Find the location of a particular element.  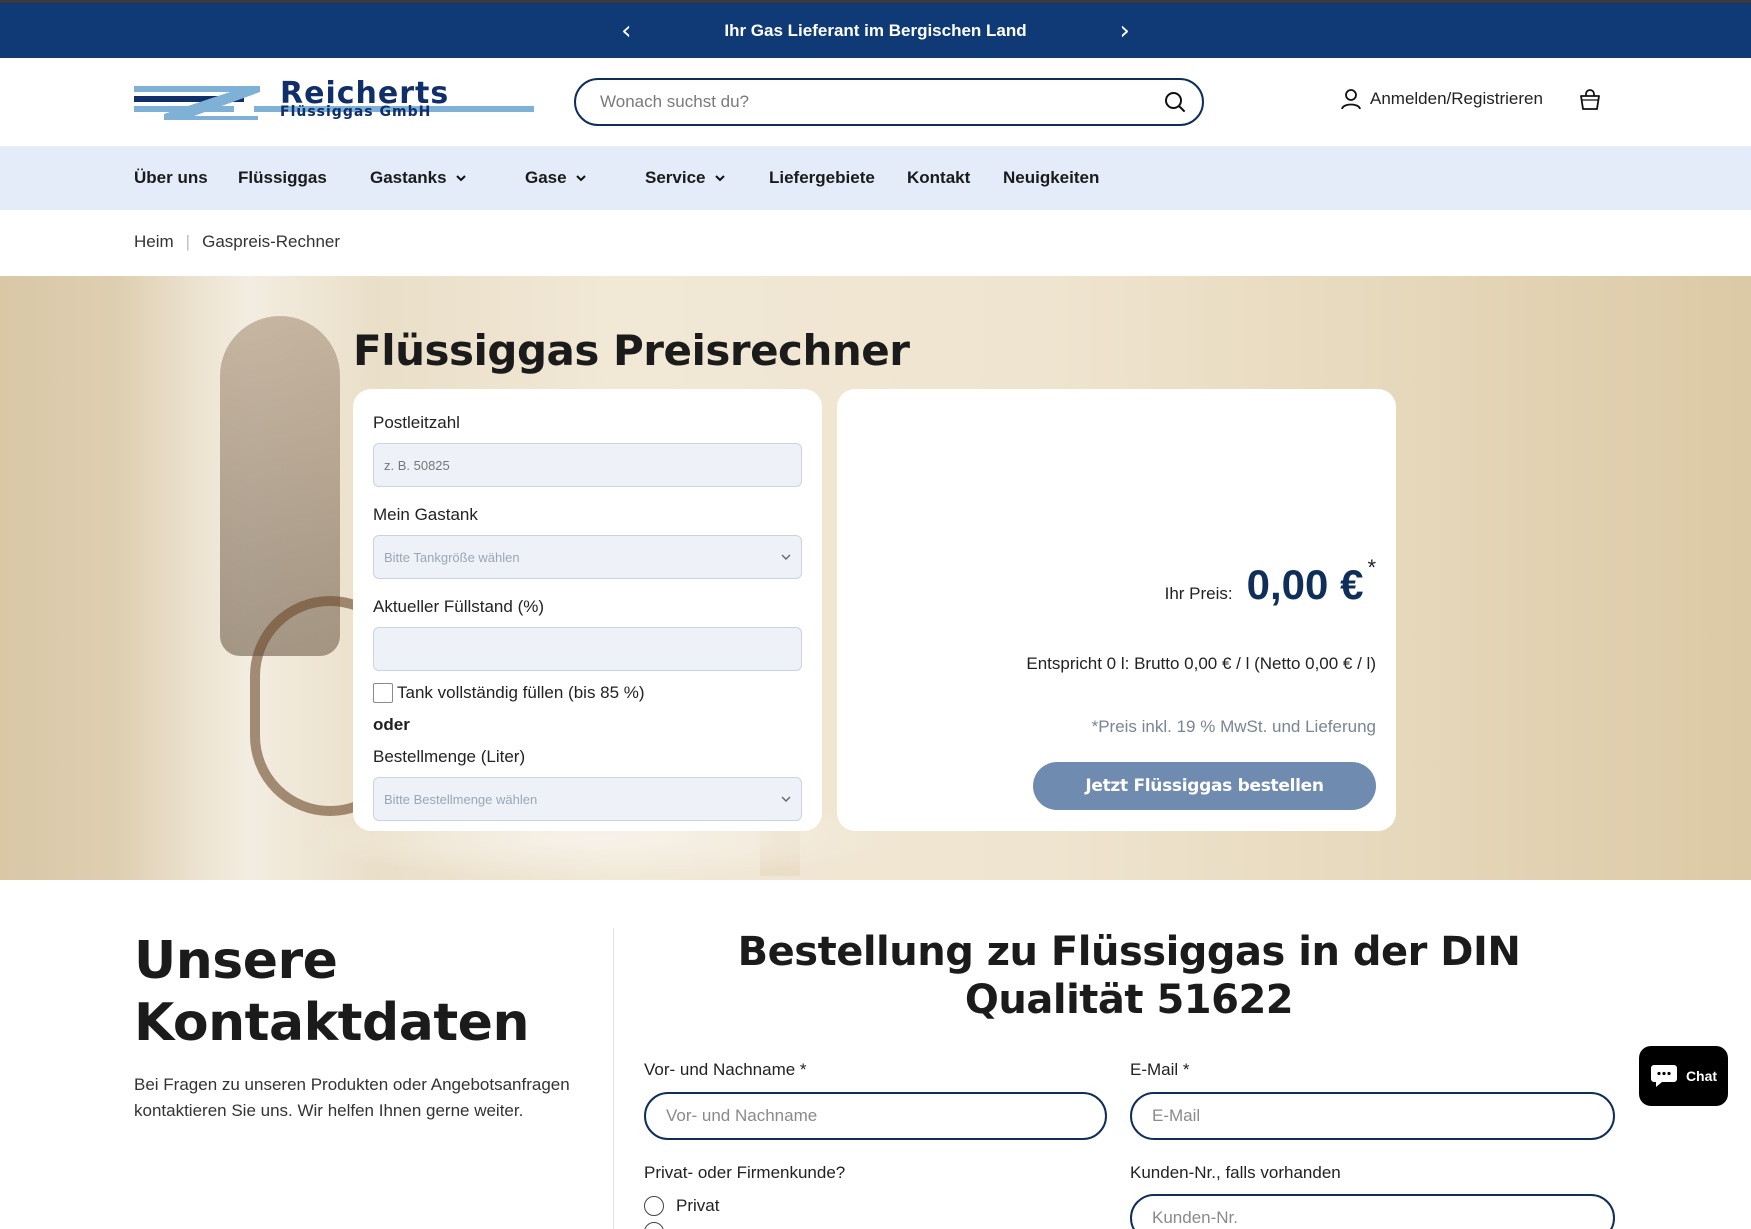

chevron-right-icon: › is located at coordinates (1125, 31).